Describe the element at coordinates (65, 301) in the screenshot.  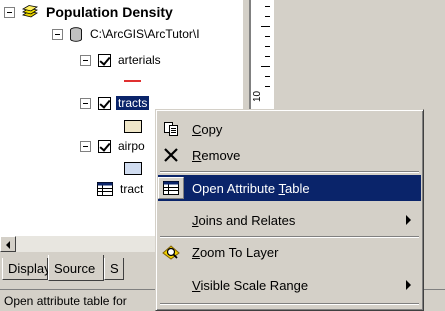
I see `status-text: Open attribute table for` at that location.